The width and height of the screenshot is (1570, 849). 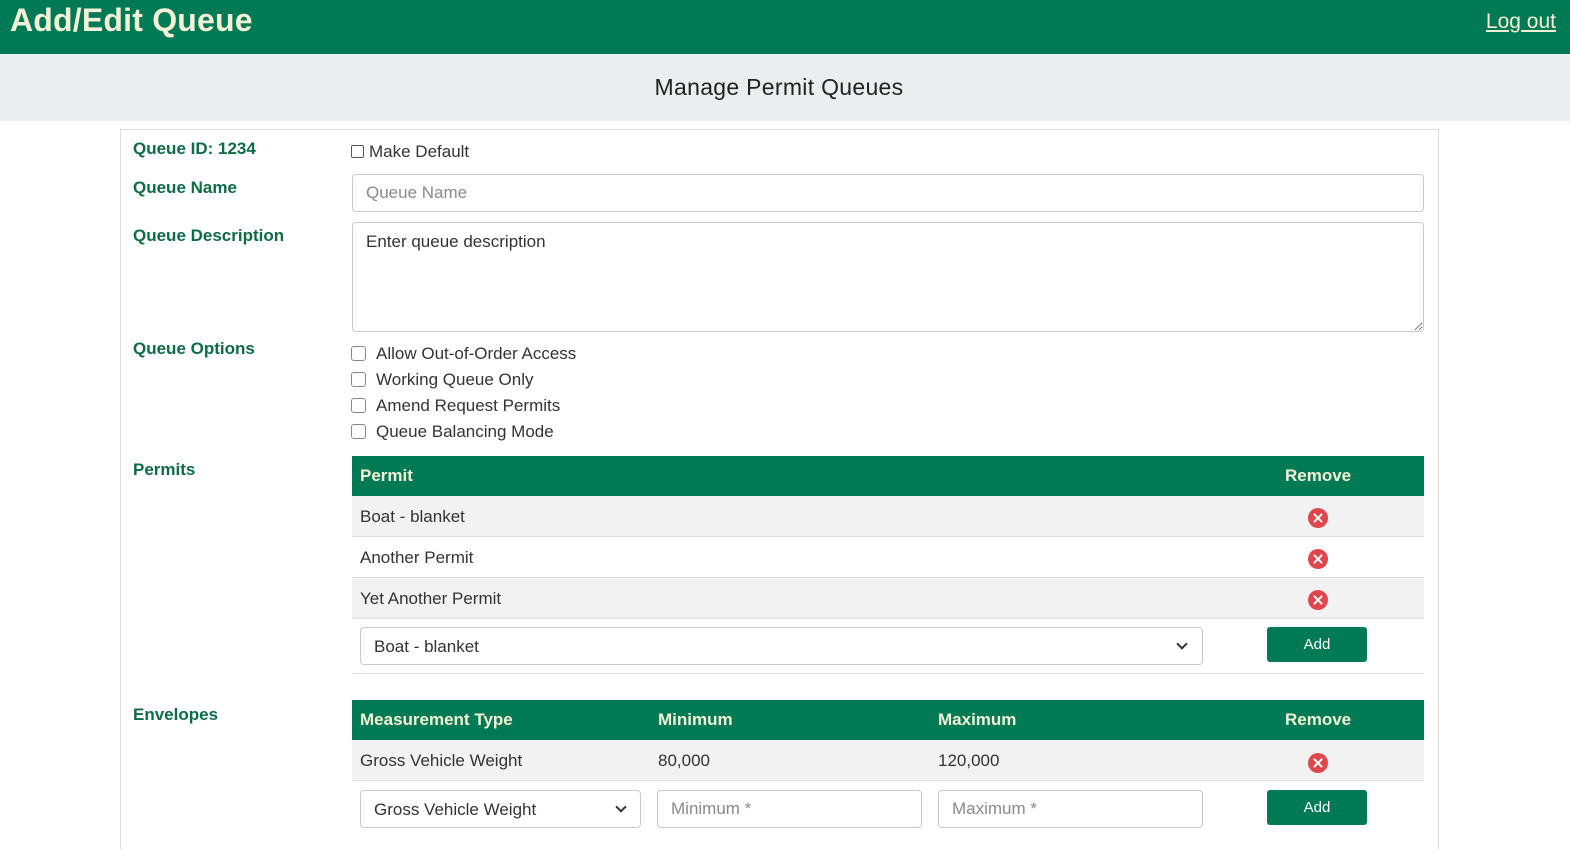 I want to click on table-row: Another Permit, so click(x=888, y=557).